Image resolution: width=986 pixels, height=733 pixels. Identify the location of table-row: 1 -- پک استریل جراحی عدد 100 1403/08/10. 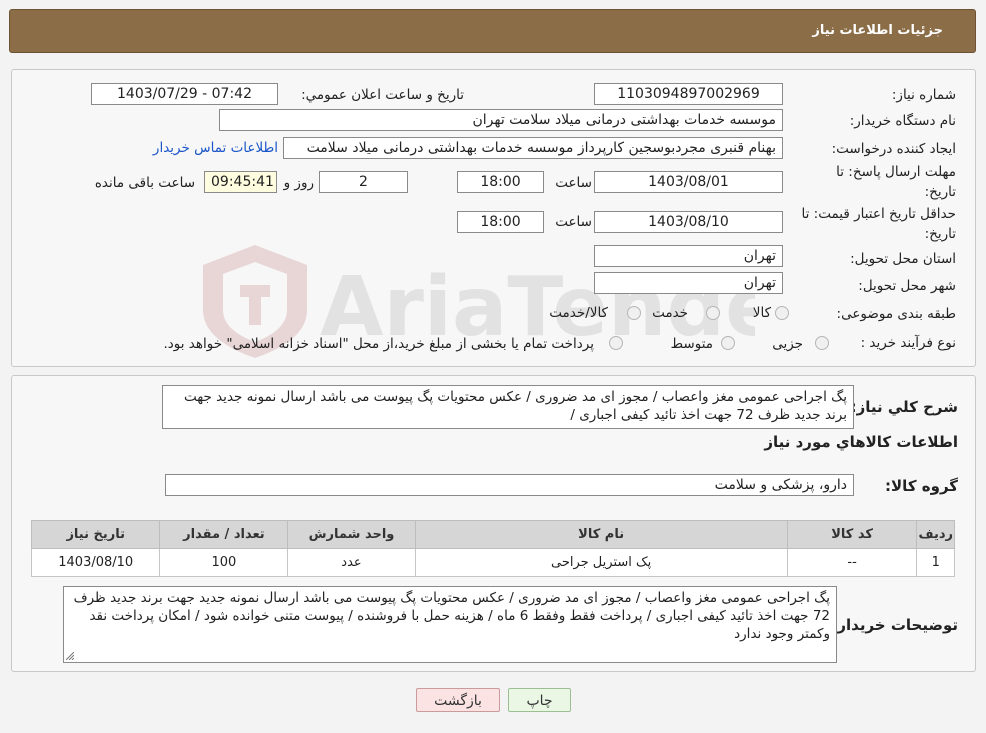
(492, 562).